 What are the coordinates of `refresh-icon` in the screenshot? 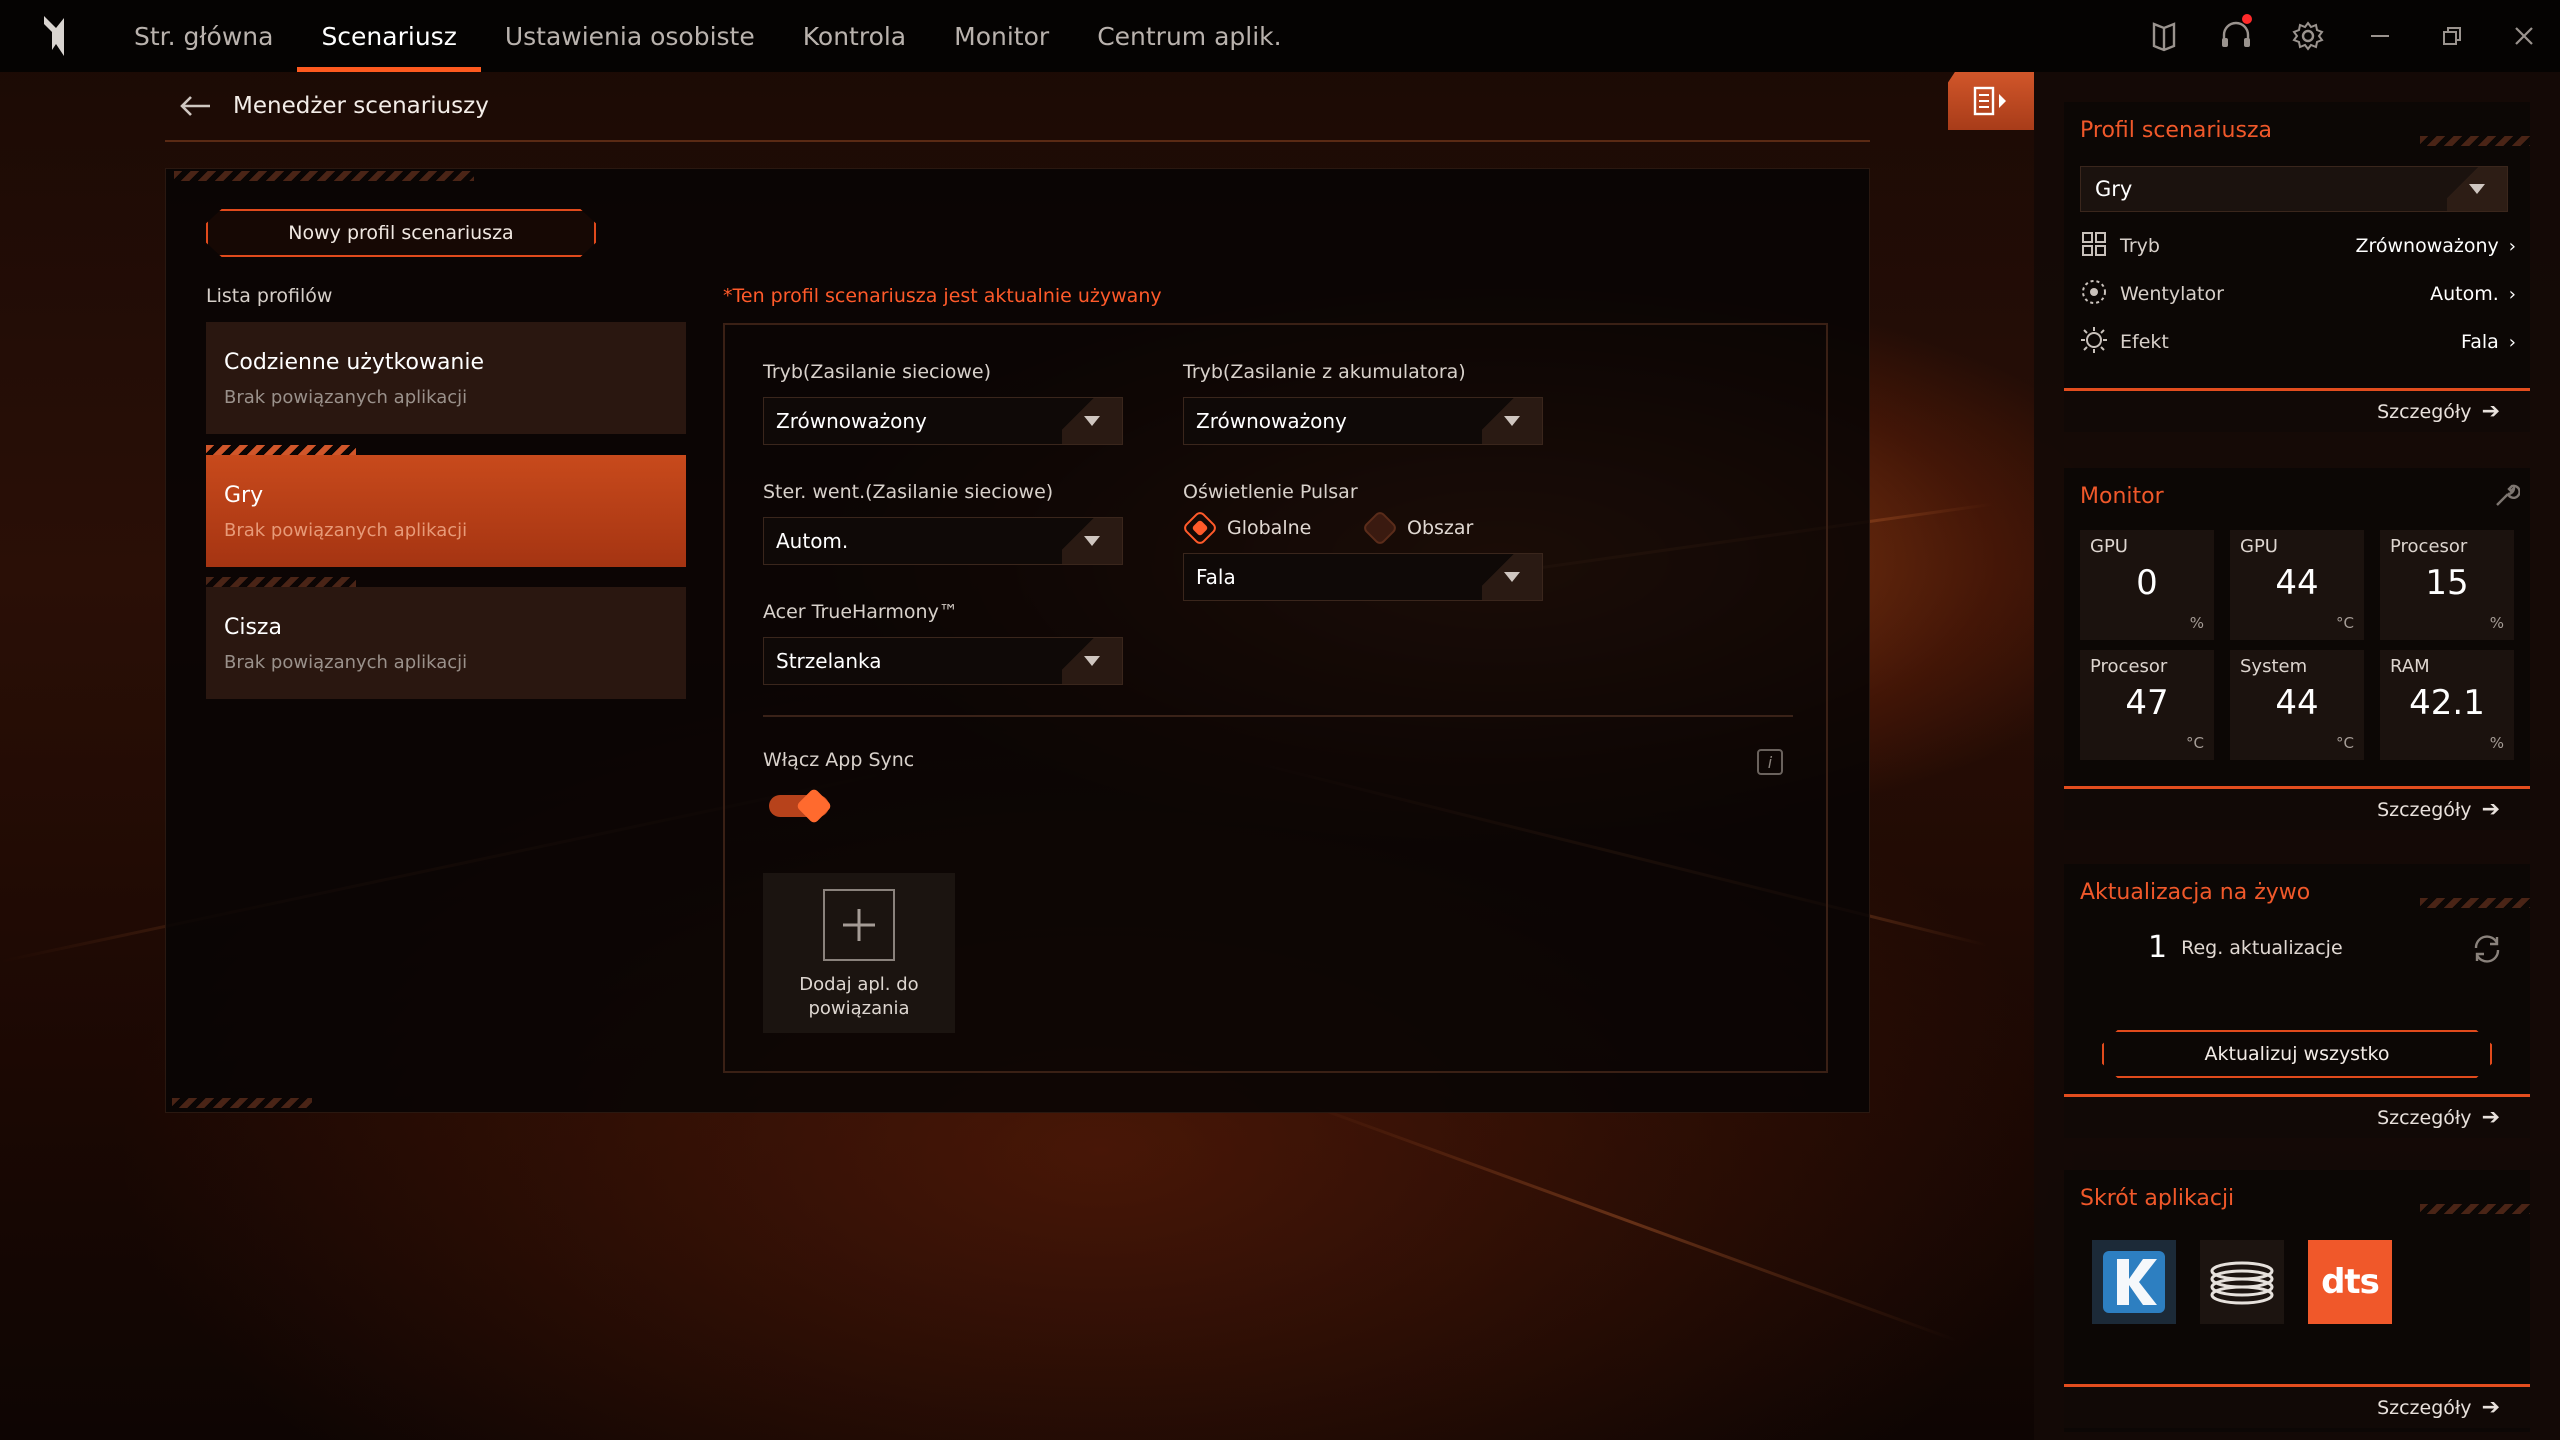 It's located at (2487, 951).